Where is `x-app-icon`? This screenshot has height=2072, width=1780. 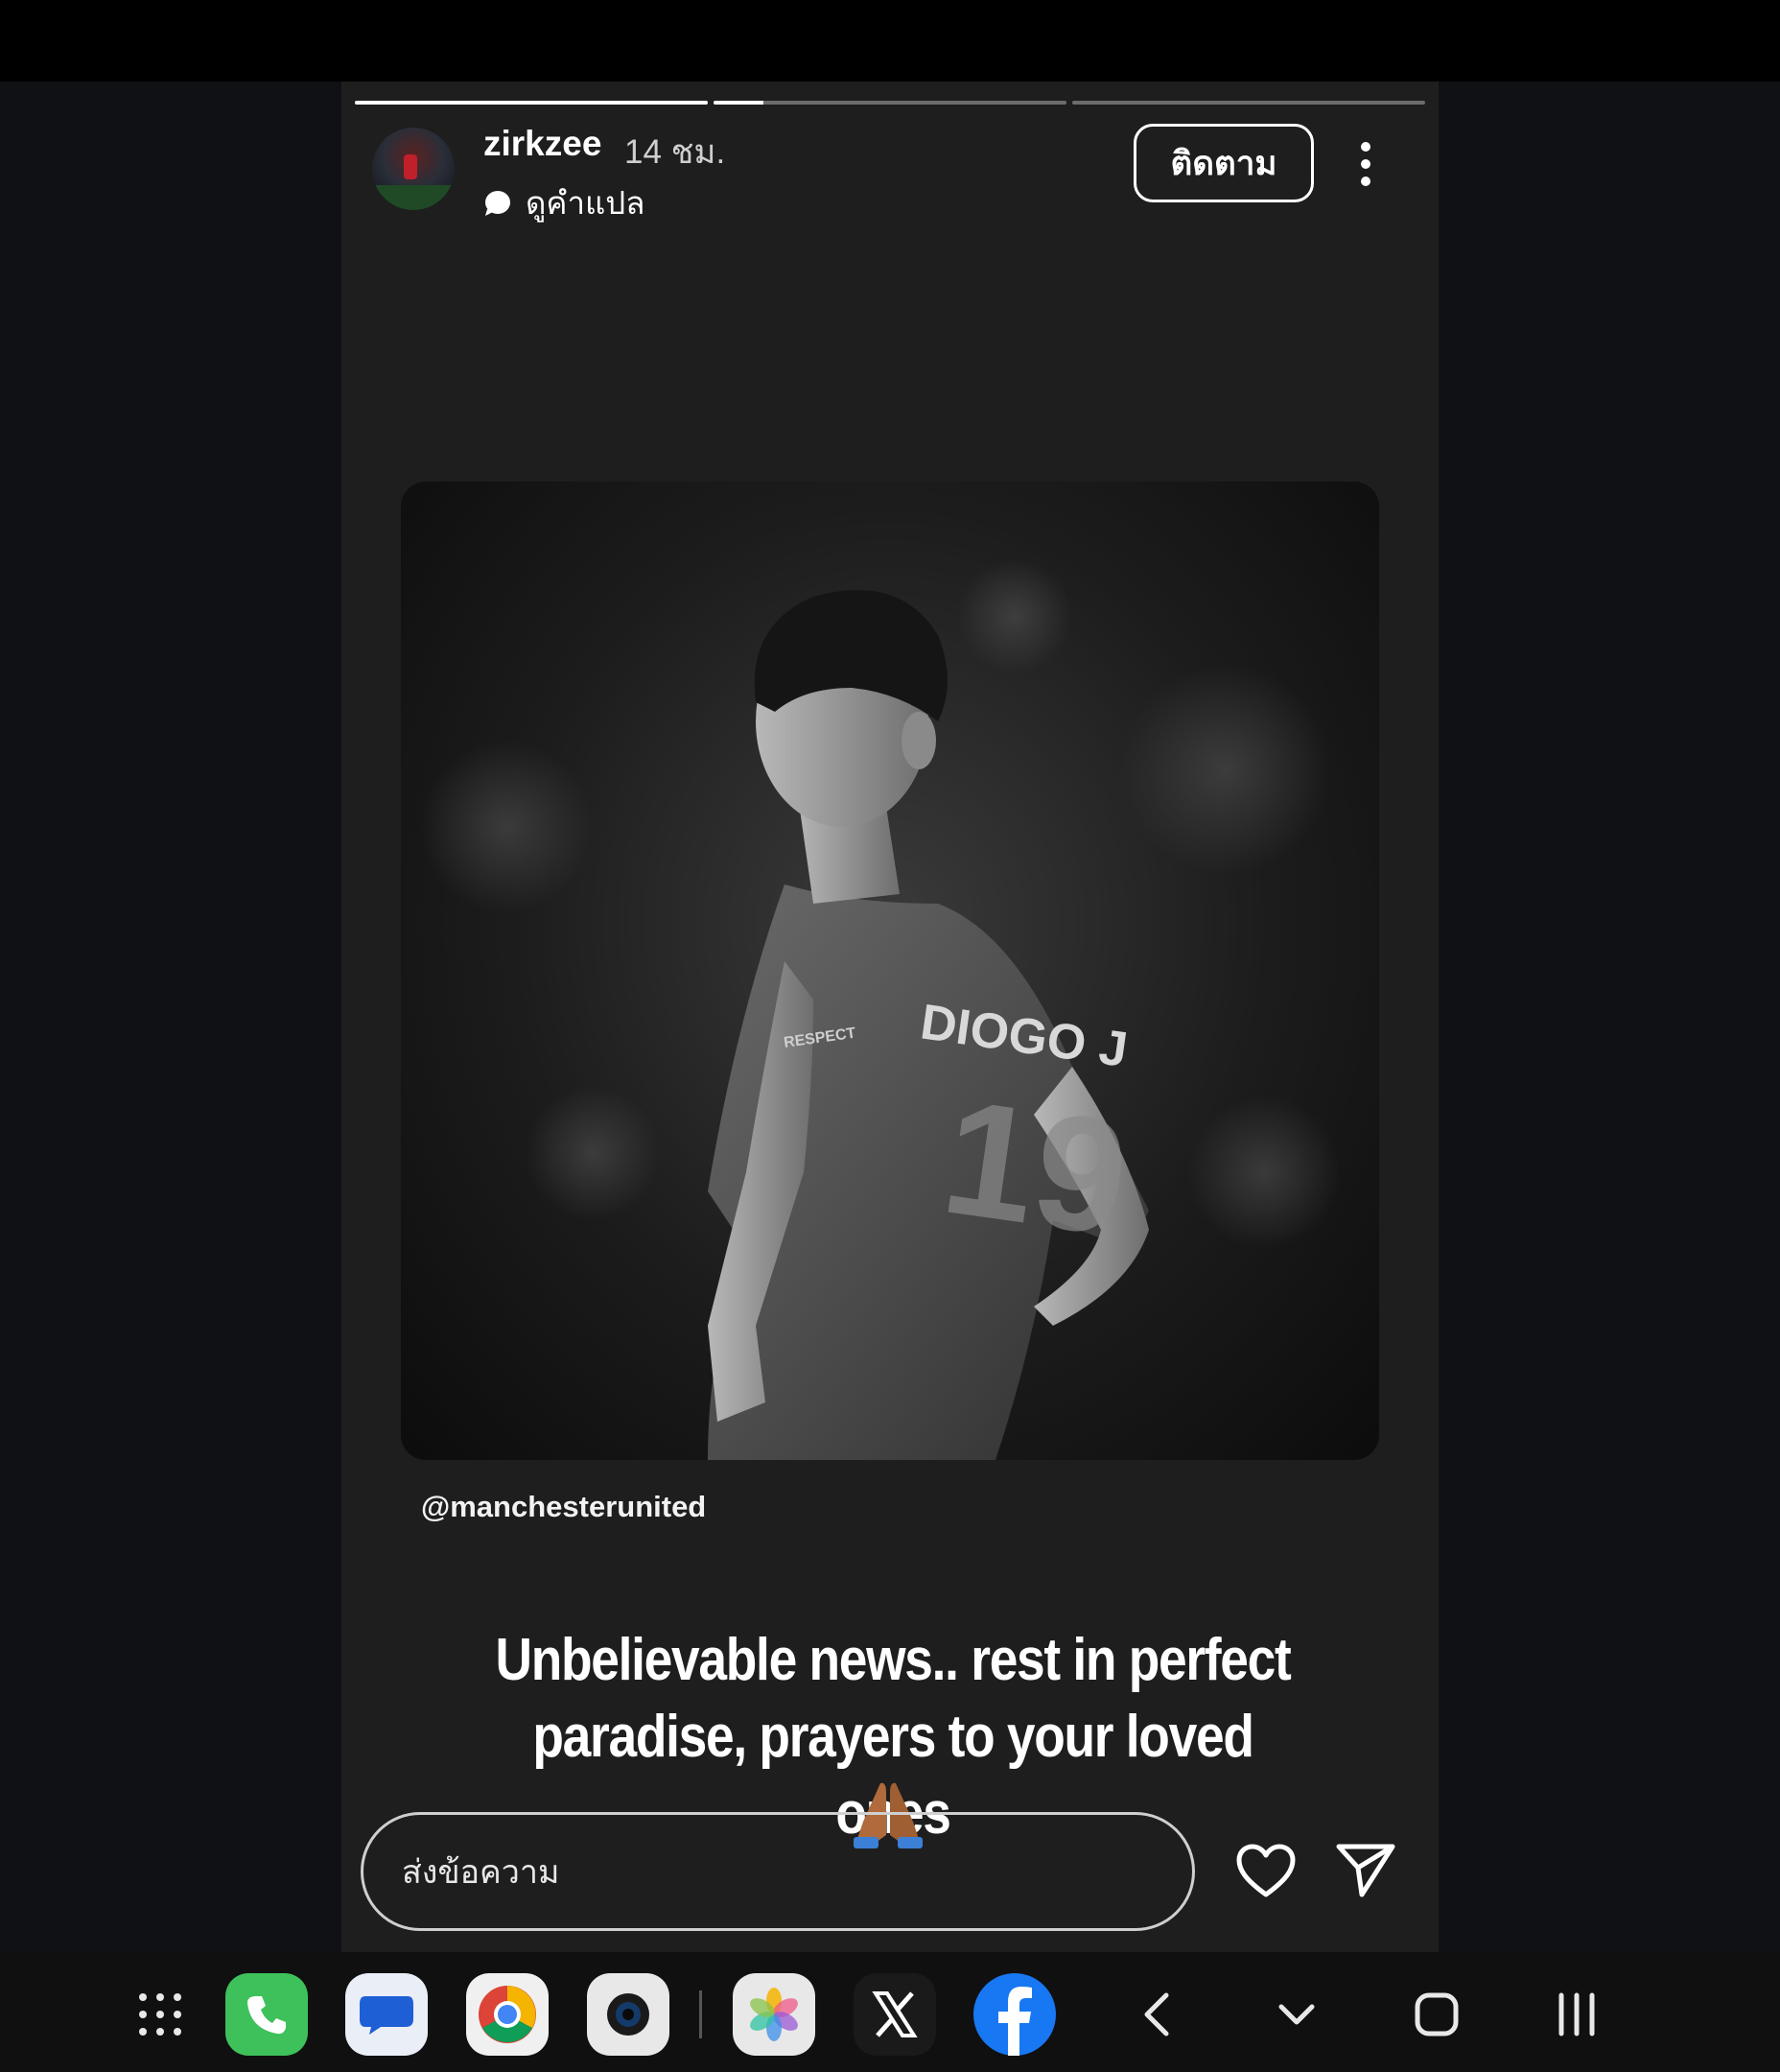
x-app-icon is located at coordinates (895, 2014).